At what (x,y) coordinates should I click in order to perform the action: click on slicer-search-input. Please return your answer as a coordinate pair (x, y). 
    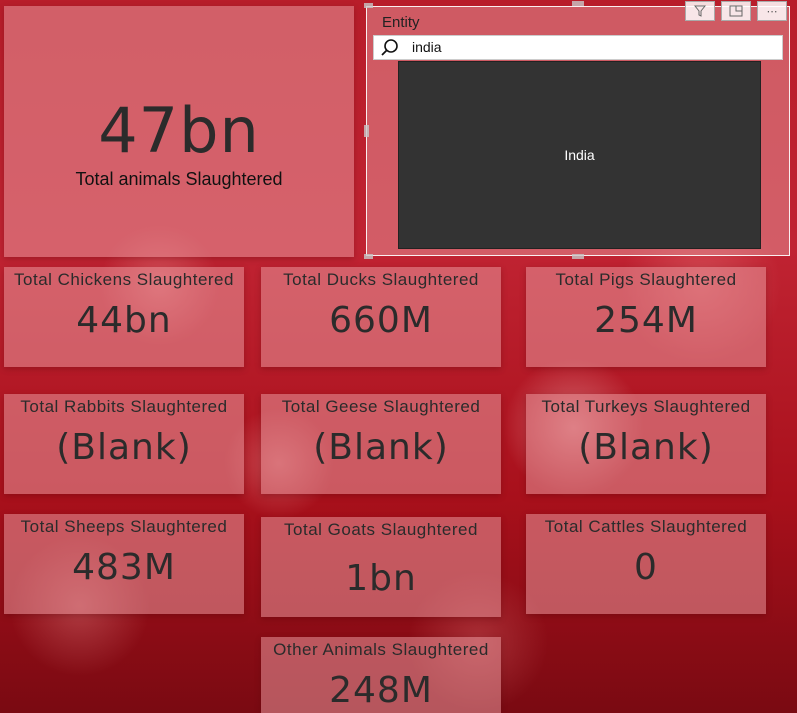
    Looking at the image, I should click on (587, 47).